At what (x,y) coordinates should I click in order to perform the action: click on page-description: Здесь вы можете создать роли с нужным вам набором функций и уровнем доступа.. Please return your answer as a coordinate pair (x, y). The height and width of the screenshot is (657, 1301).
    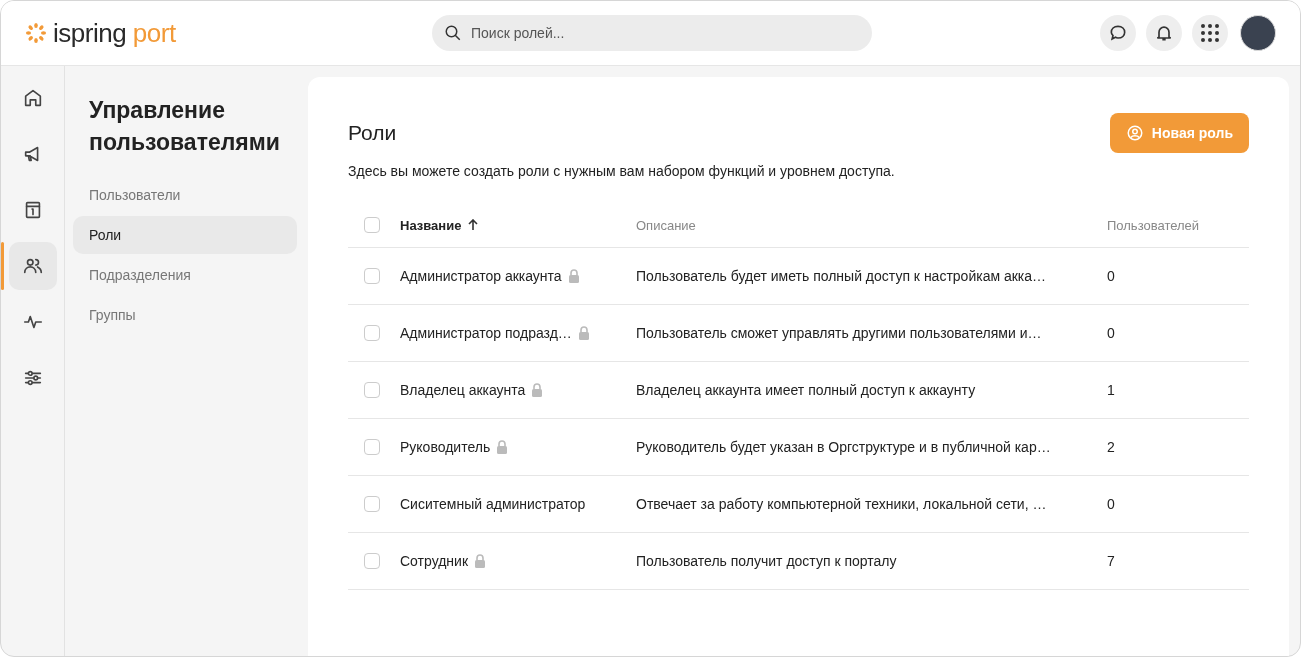
    Looking at the image, I should click on (622, 171).